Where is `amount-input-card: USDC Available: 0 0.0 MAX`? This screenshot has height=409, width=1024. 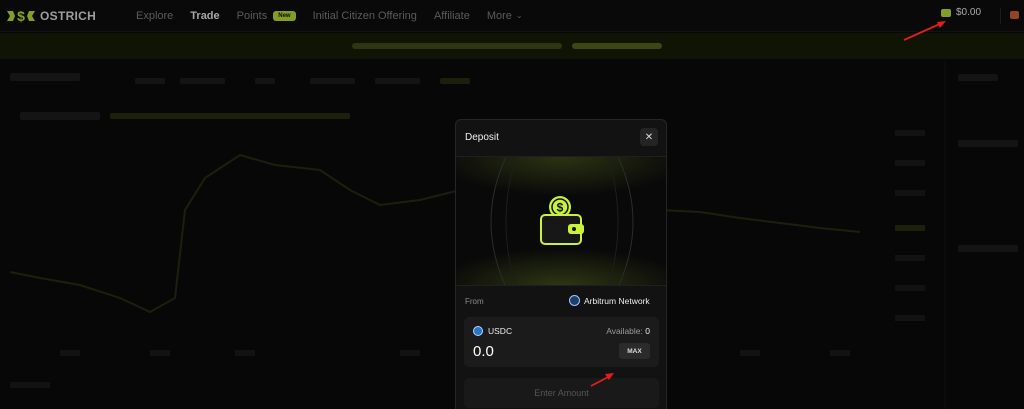 amount-input-card: USDC Available: 0 0.0 MAX is located at coordinates (561, 342).